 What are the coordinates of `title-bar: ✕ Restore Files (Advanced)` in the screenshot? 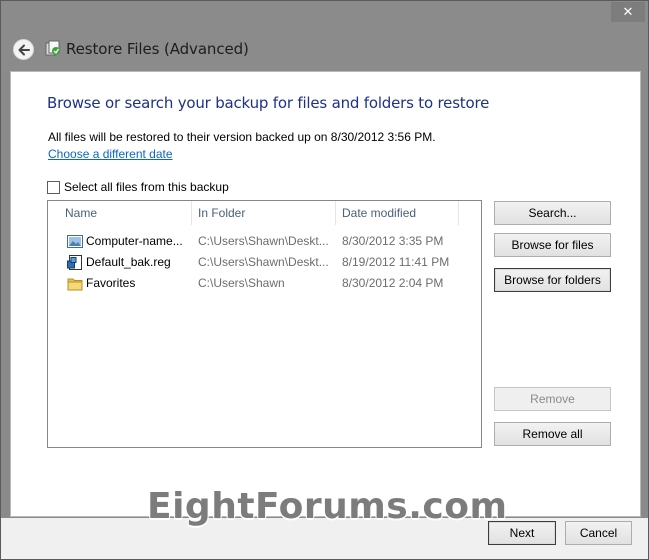 It's located at (324, 36).